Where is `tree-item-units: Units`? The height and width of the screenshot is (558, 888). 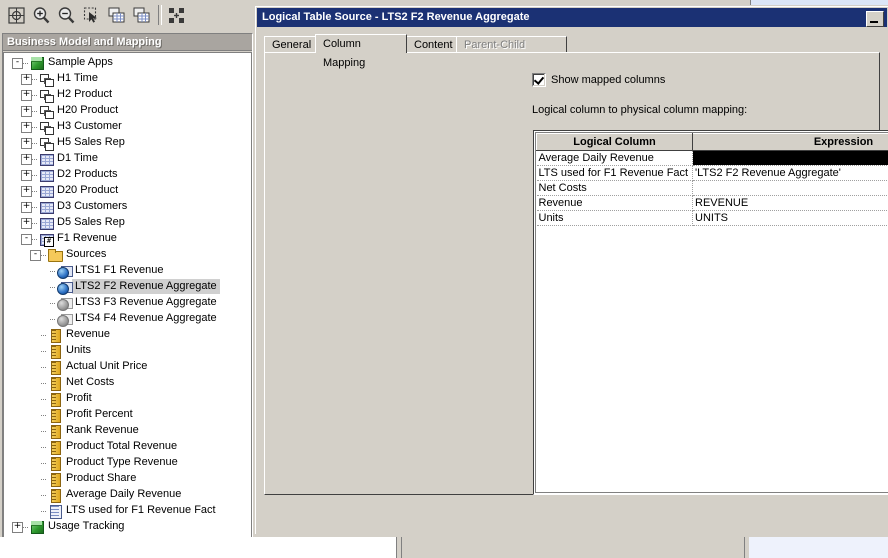
tree-item-units: Units is located at coordinates (127, 351).